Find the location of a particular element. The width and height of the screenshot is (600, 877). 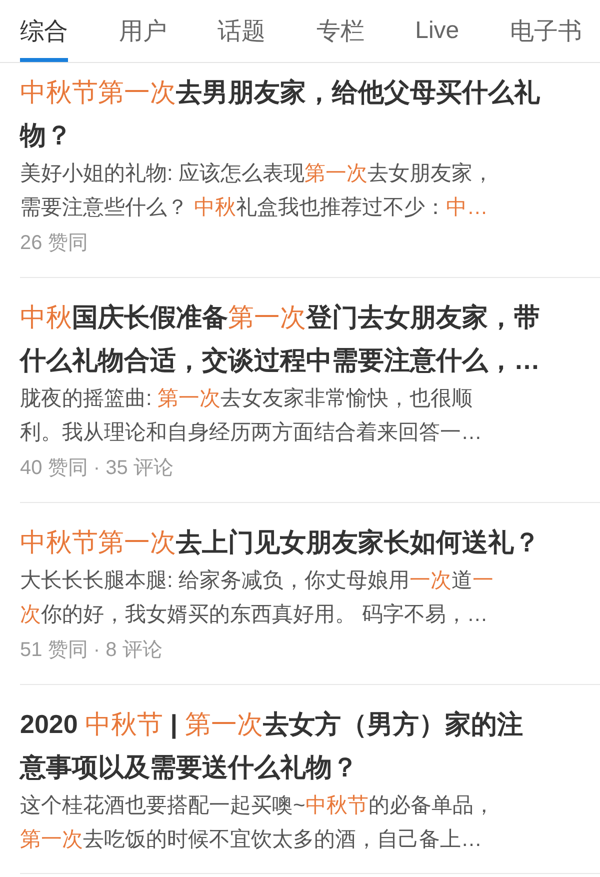

result-title: 物？ is located at coordinates (46, 135).